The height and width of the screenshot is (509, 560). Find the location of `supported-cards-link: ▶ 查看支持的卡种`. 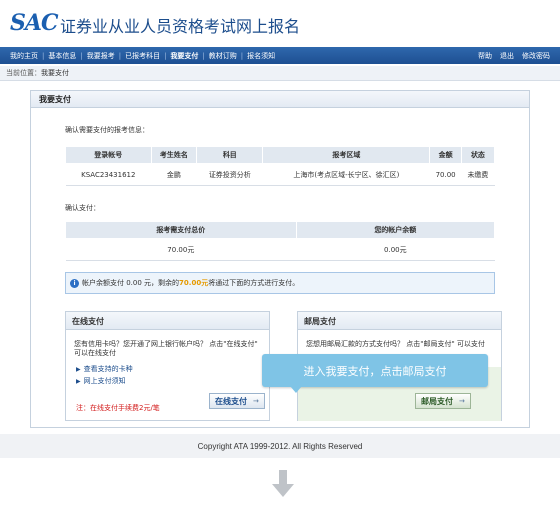

supported-cards-link: ▶ 查看支持的卡种 is located at coordinates (104, 369).